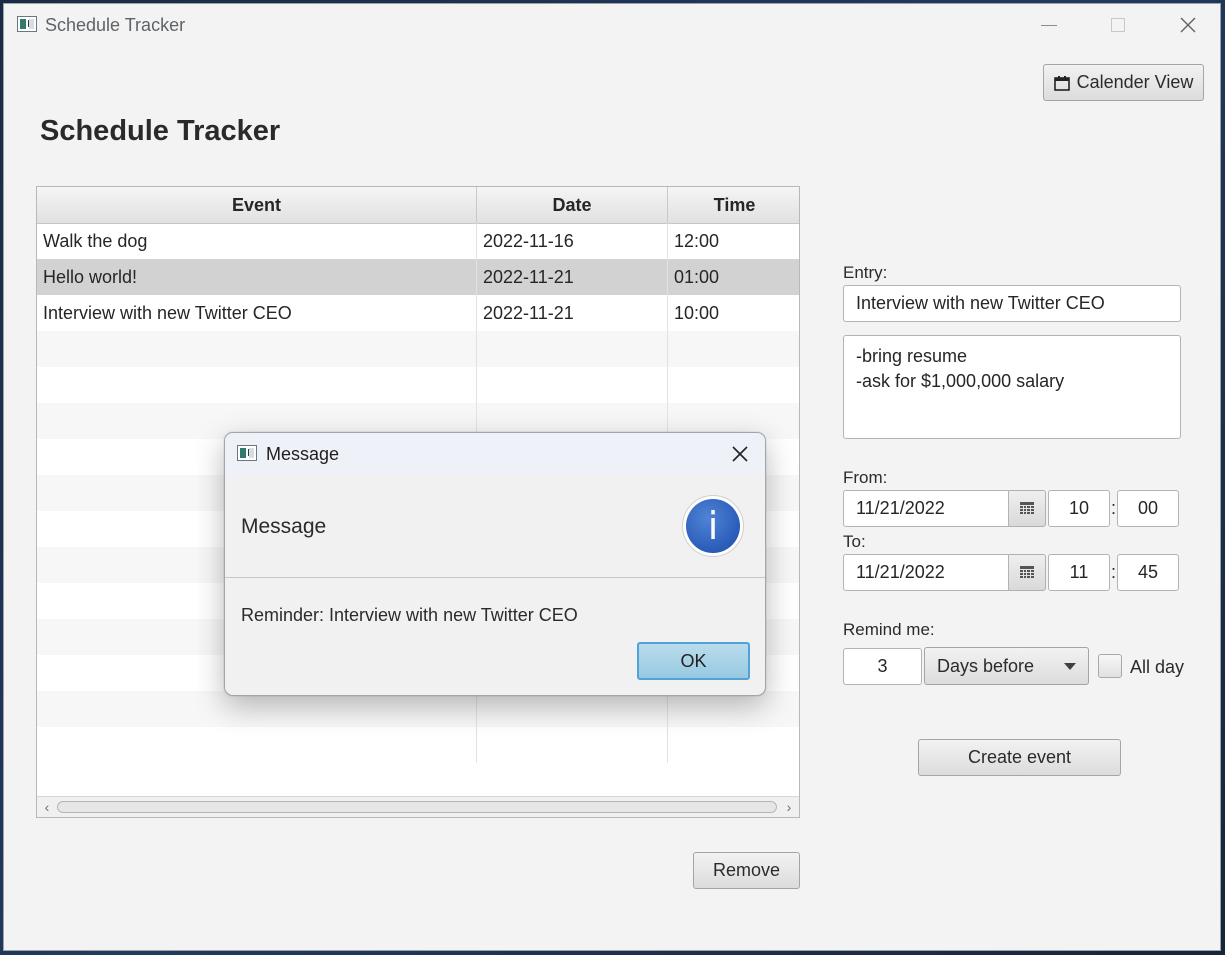 The height and width of the screenshot is (955, 1225). Describe the element at coordinates (1148, 508) in the screenshot. I see `from-minute-field: 00` at that location.